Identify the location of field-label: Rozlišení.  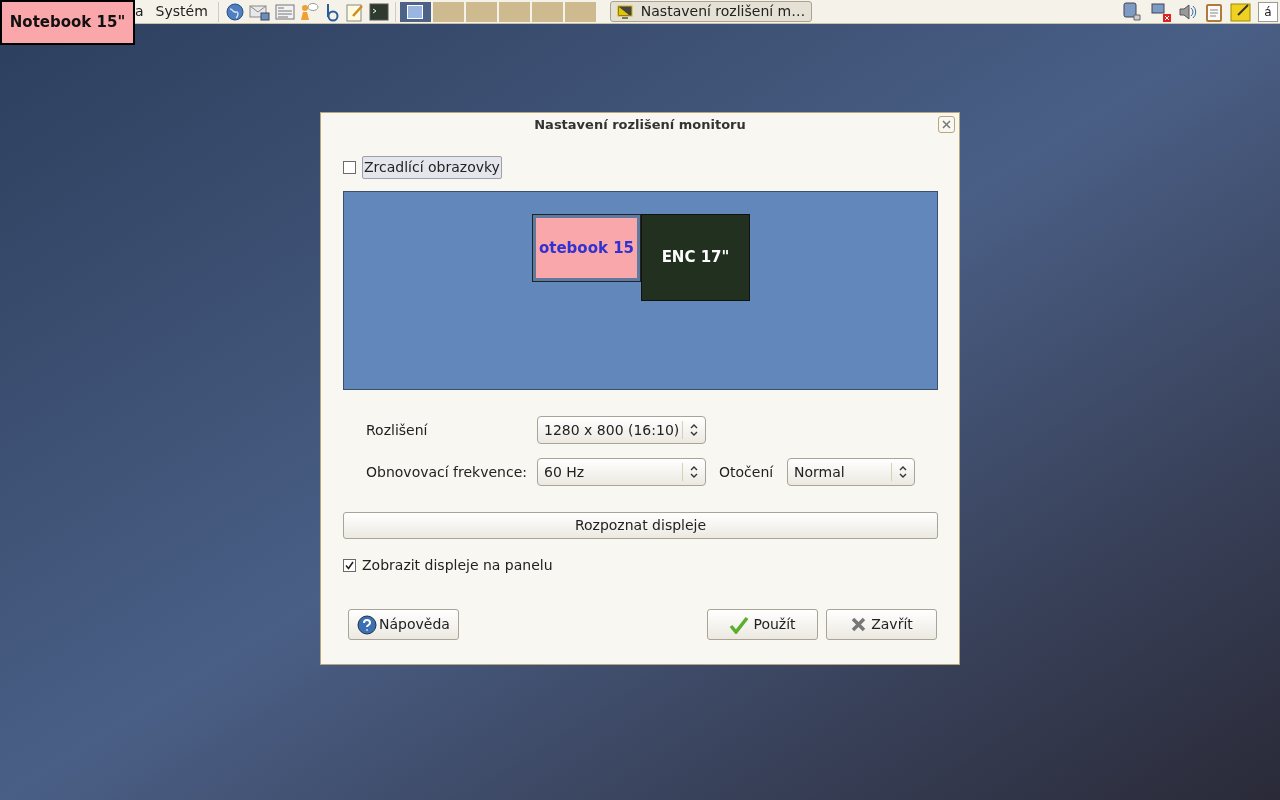
(397, 430).